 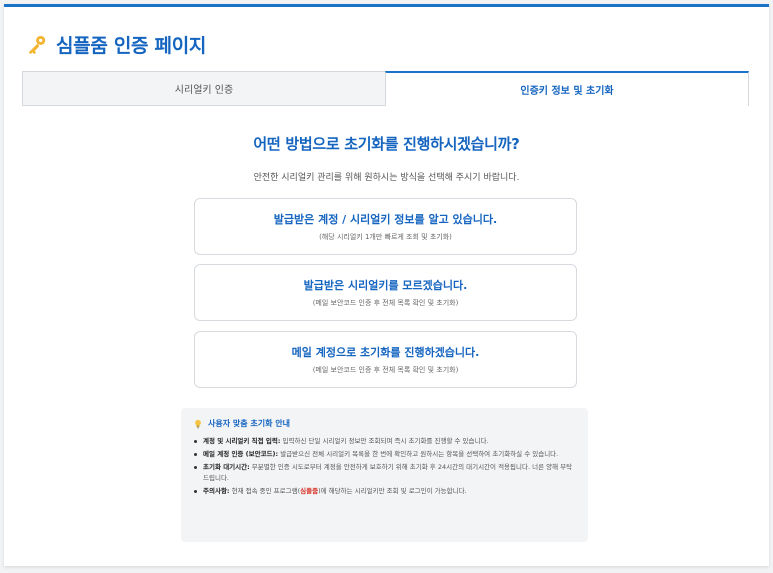 What do you see at coordinates (203, 88) in the screenshot?
I see `tab-serial-auth: 시리얼키 인증` at bounding box center [203, 88].